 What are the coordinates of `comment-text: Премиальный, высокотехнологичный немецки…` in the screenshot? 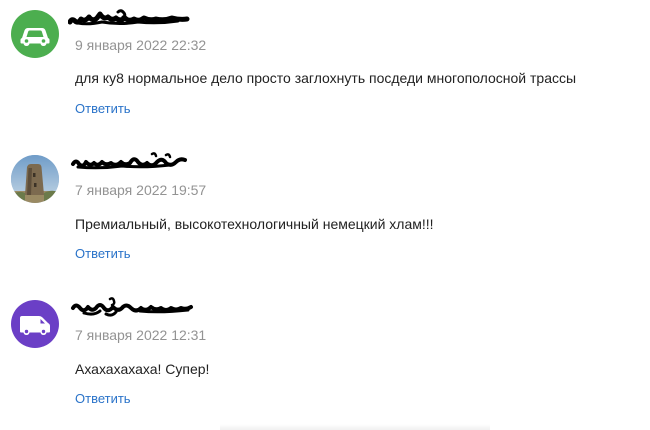 It's located at (254, 224).